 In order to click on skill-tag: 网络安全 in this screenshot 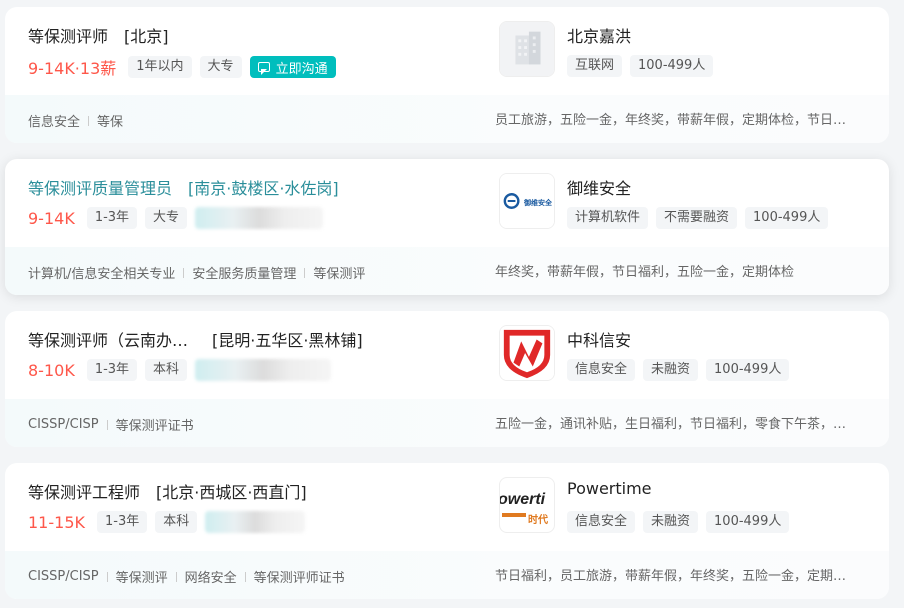, I will do `click(210, 578)`.